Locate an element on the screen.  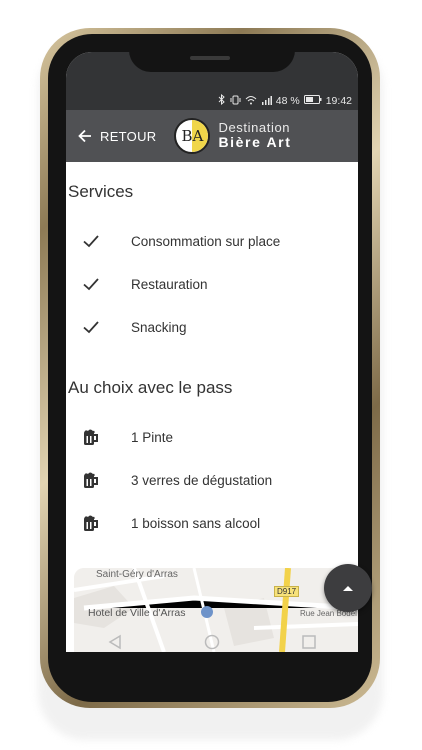
status-icons: 48 % 19:42 is located at coordinates (285, 100).